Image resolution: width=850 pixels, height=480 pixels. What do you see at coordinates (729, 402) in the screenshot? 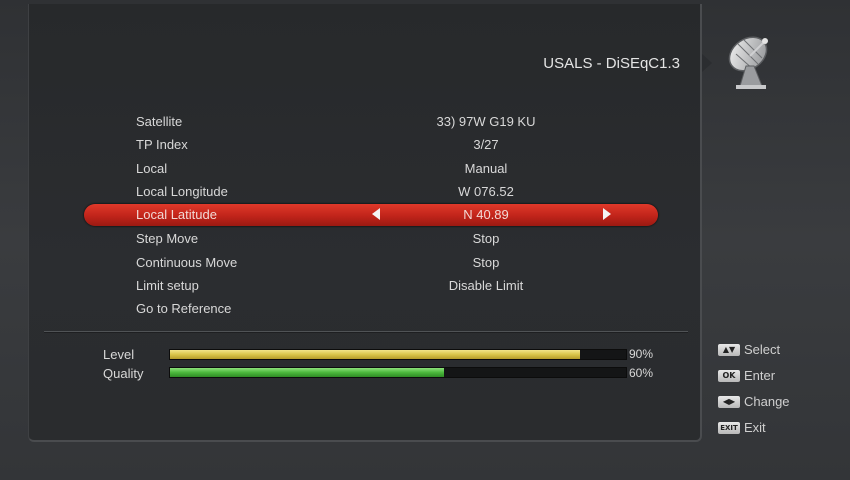
I see `left-right-key-icon: ◀▶` at bounding box center [729, 402].